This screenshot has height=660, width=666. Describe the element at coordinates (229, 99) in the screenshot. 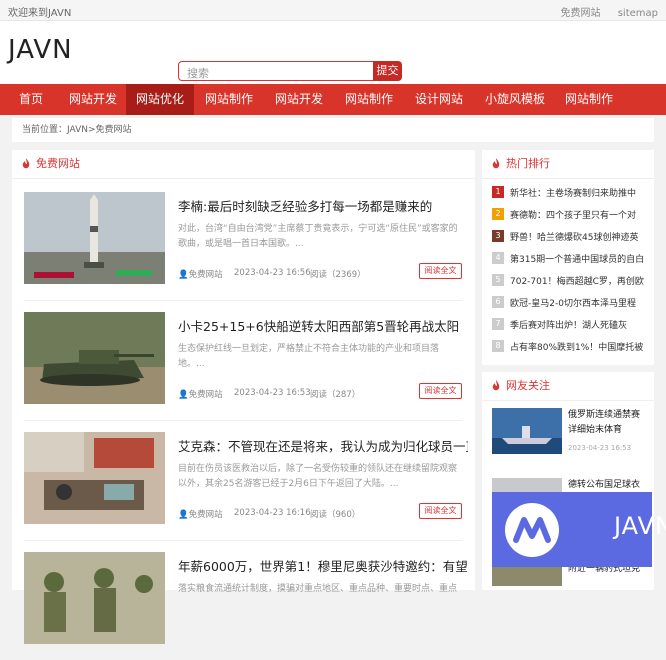

I see `nav-item-web-make: 网站制作` at that location.